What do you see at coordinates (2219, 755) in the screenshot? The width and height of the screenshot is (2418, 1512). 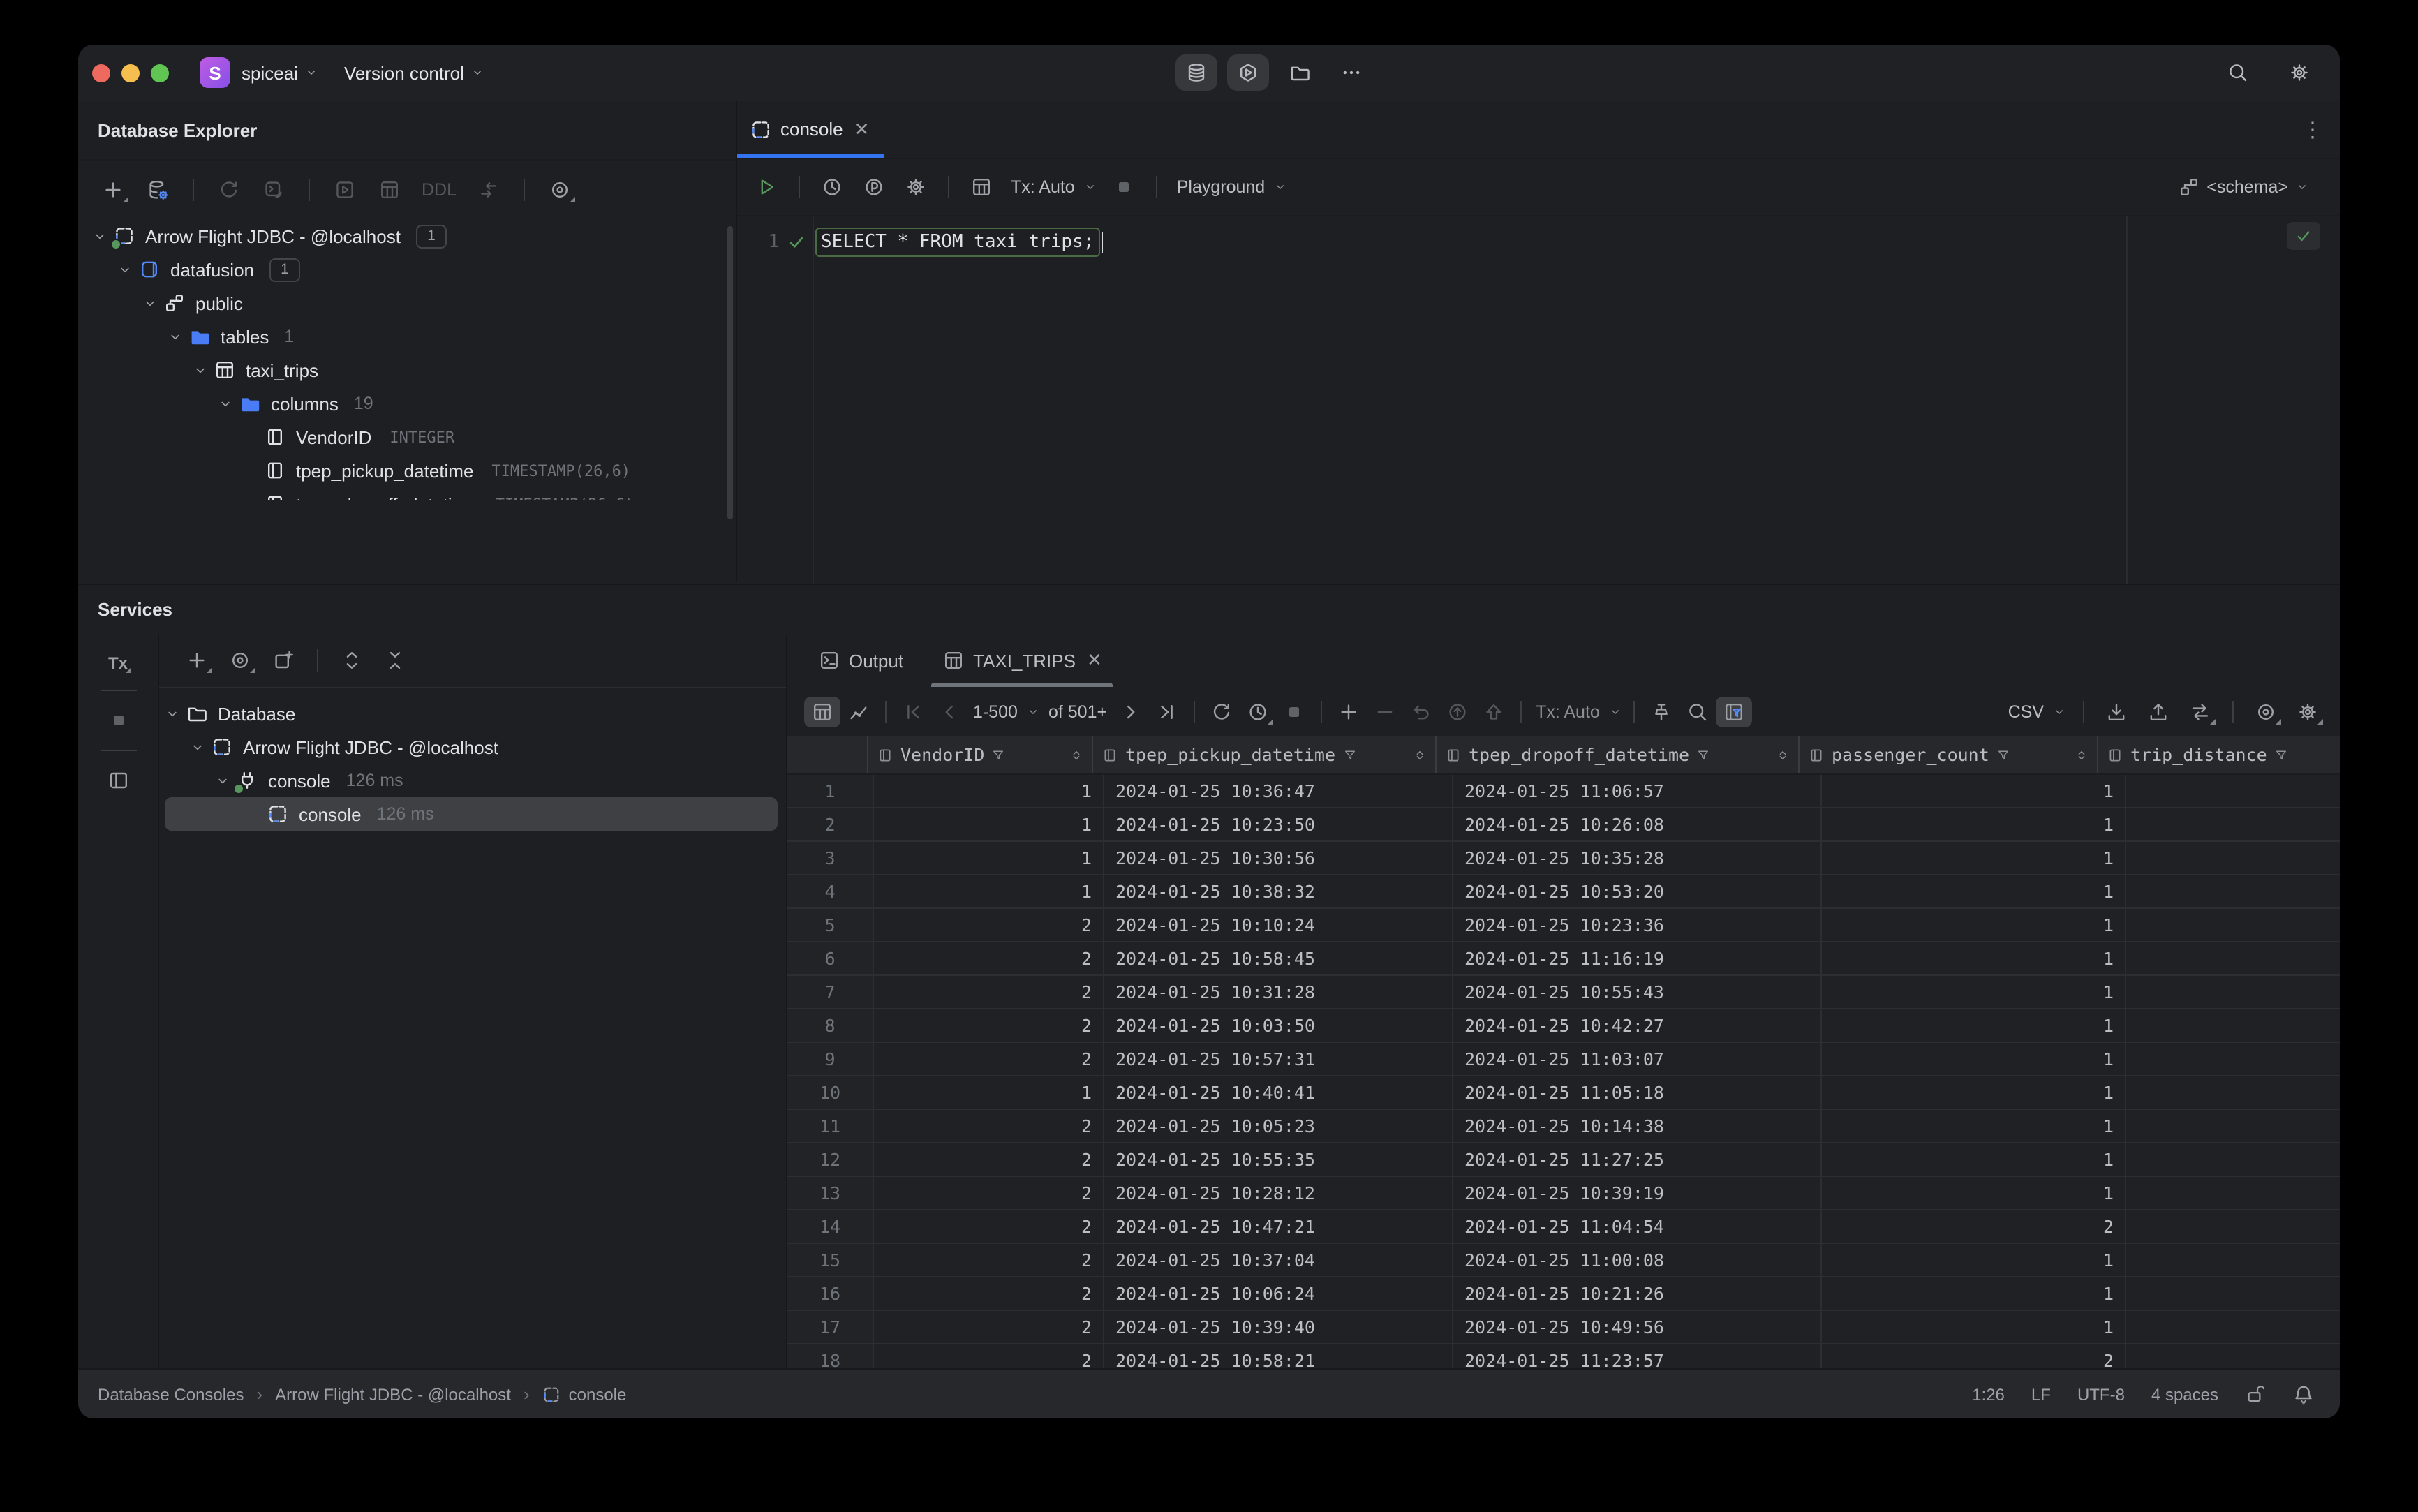 I see `column-header-trip_distance: trip_distance` at bounding box center [2219, 755].